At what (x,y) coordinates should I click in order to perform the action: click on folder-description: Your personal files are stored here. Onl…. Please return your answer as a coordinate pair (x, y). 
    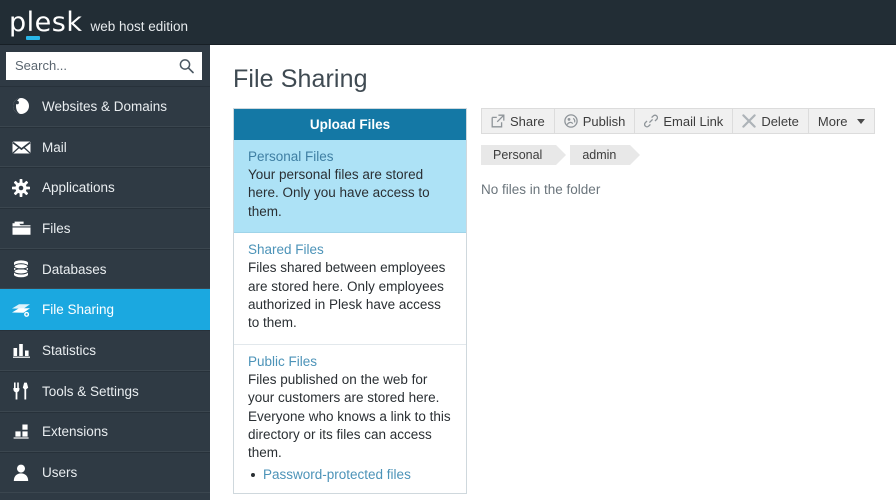
    Looking at the image, I should click on (339, 193).